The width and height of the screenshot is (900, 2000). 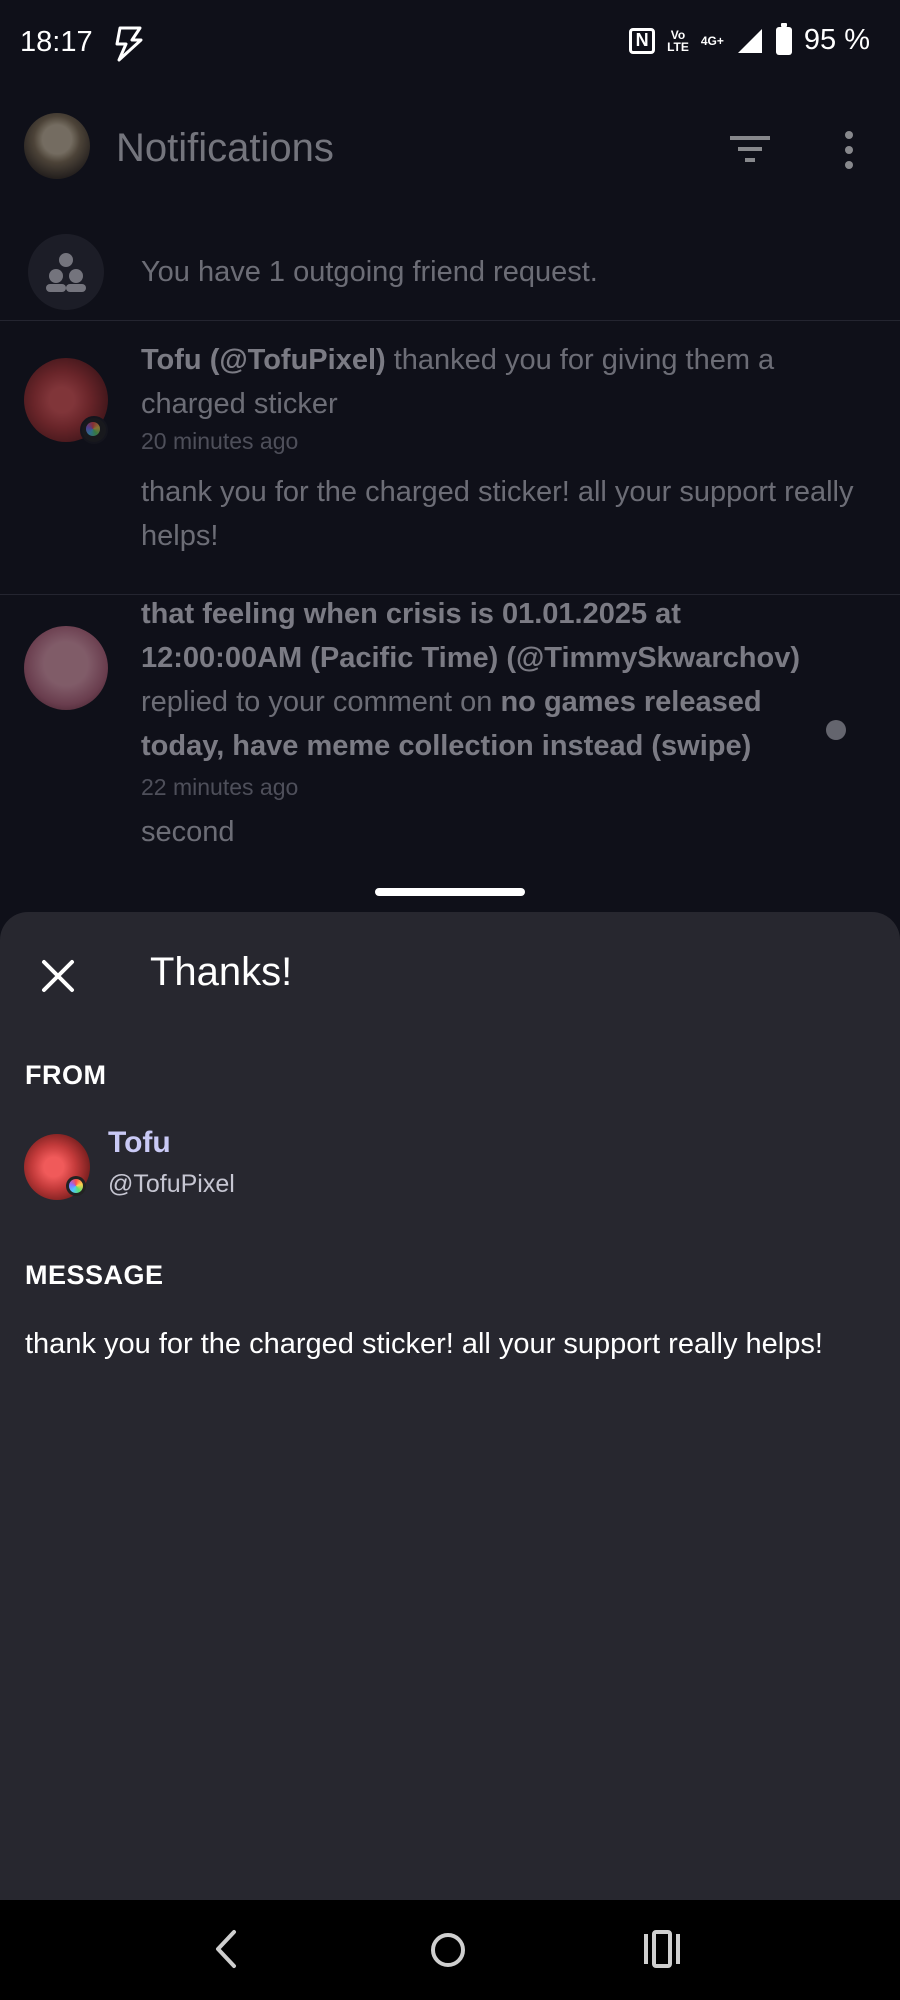 I want to click on page-title: Notifications, so click(x=225, y=148).